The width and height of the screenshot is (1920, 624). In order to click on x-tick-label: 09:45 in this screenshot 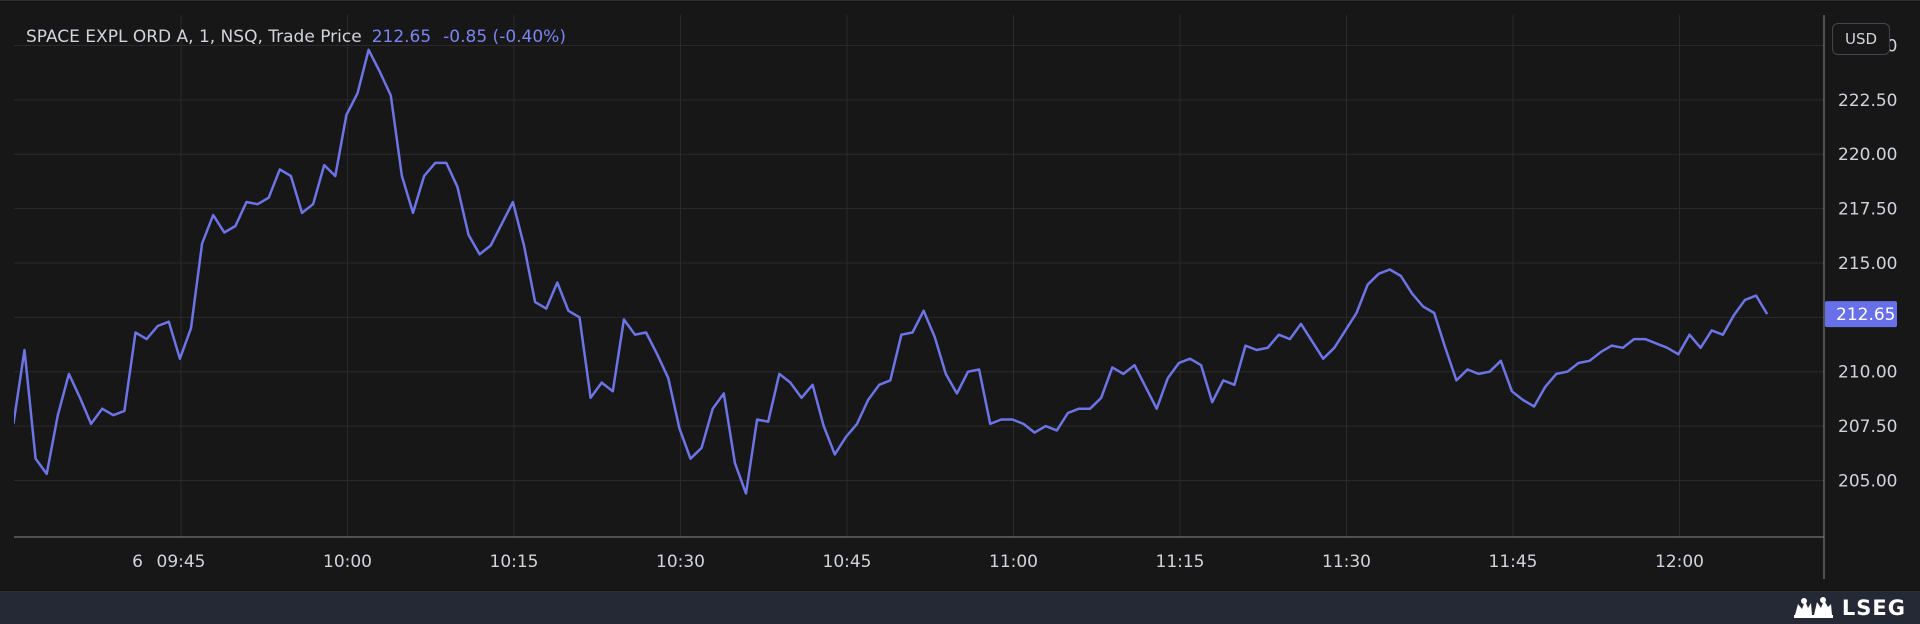, I will do `click(181, 562)`.